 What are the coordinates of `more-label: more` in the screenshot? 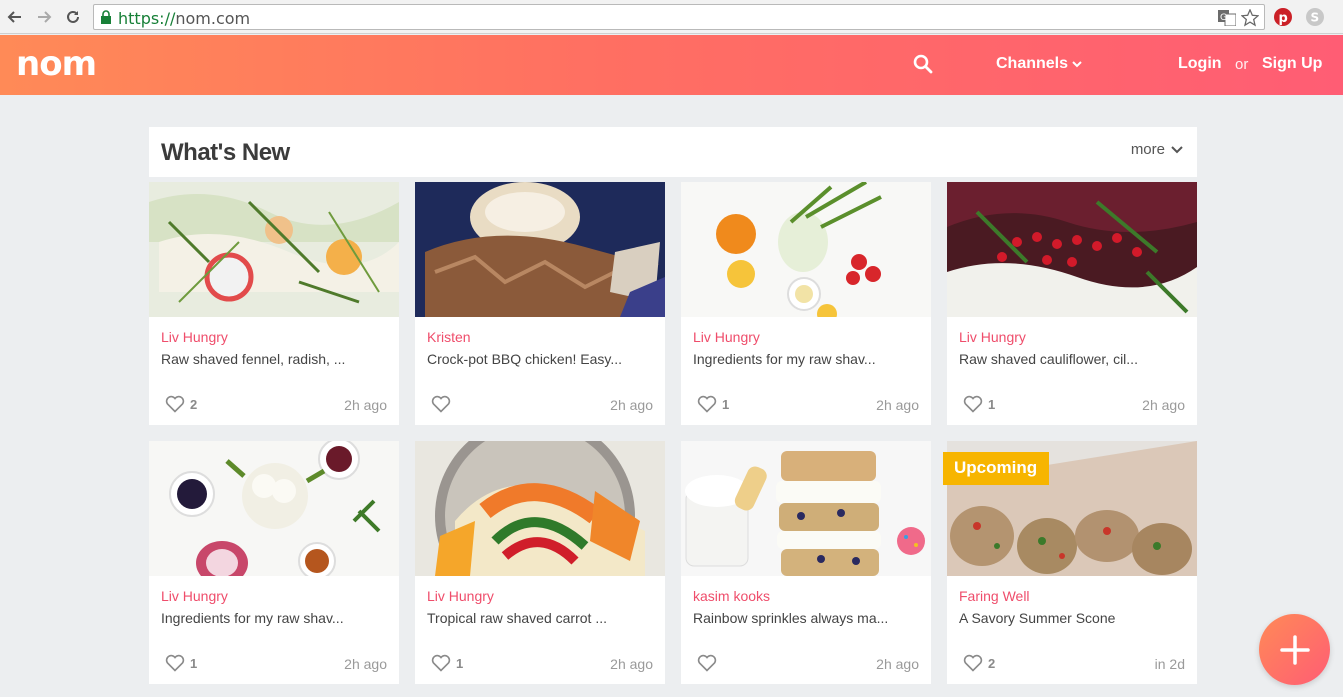 It's located at (1147, 149).